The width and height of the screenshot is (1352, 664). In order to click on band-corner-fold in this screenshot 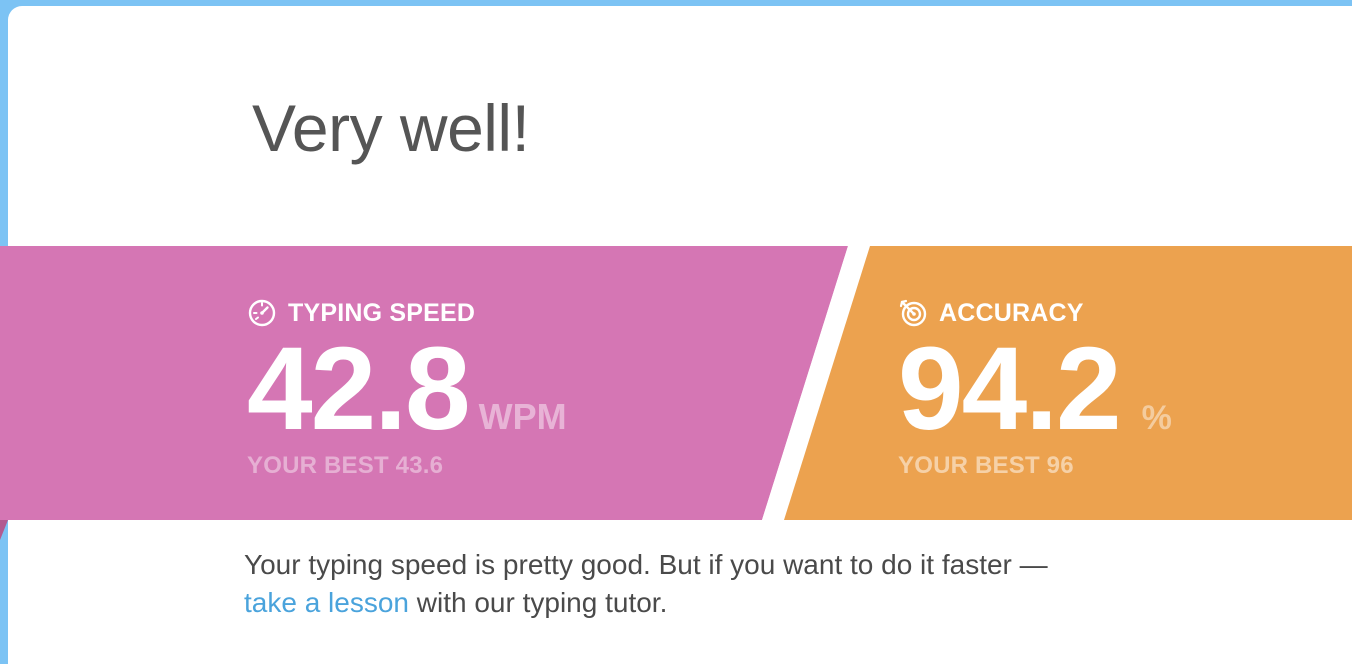, I will do `click(4, 530)`.